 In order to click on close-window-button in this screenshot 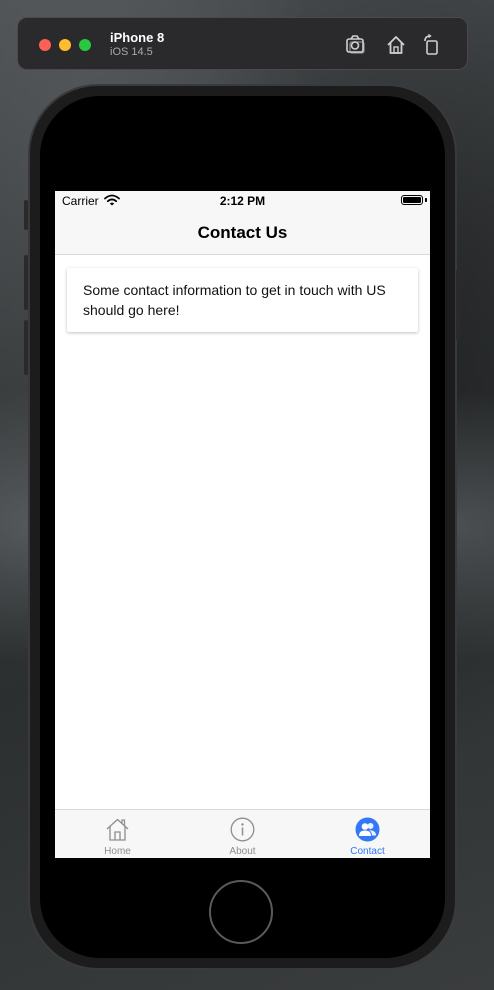, I will do `click(45, 45)`.